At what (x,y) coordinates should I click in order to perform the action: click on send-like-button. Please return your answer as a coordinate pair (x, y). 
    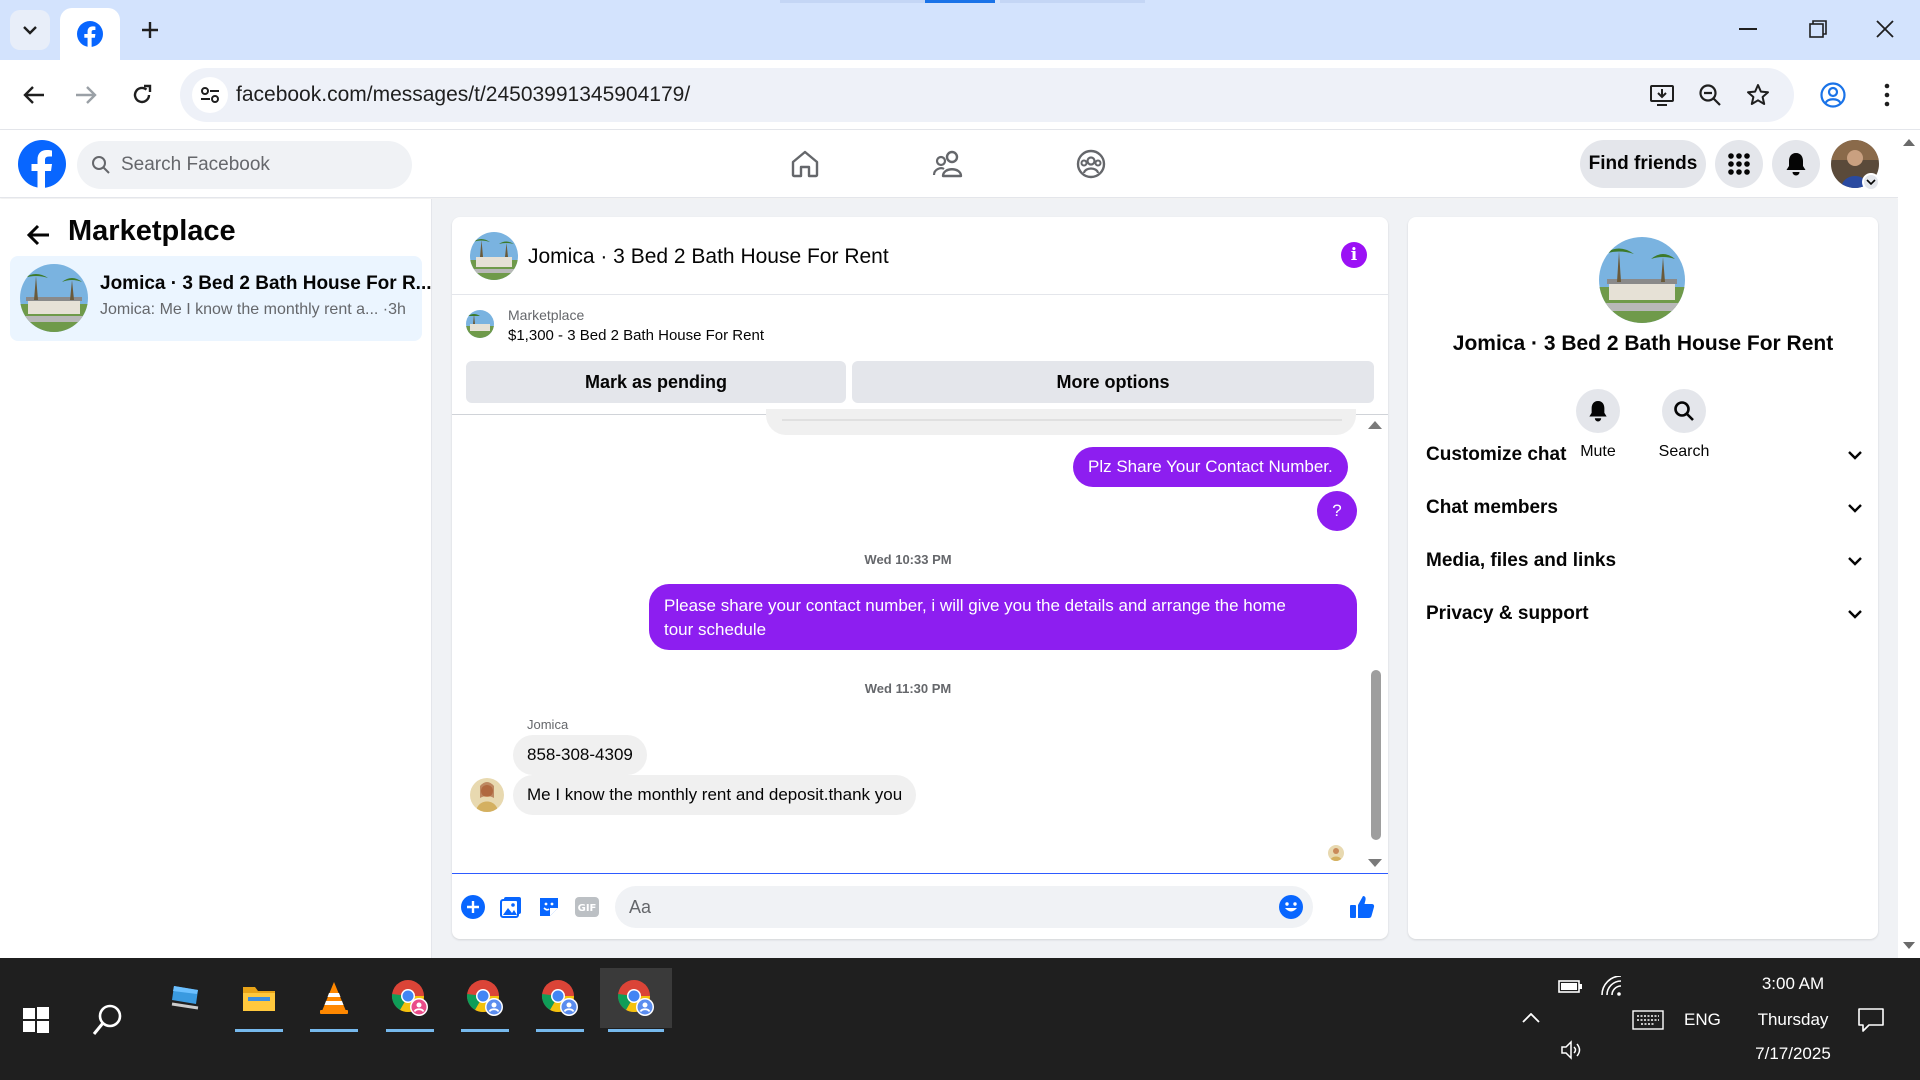
    Looking at the image, I should click on (1362, 907).